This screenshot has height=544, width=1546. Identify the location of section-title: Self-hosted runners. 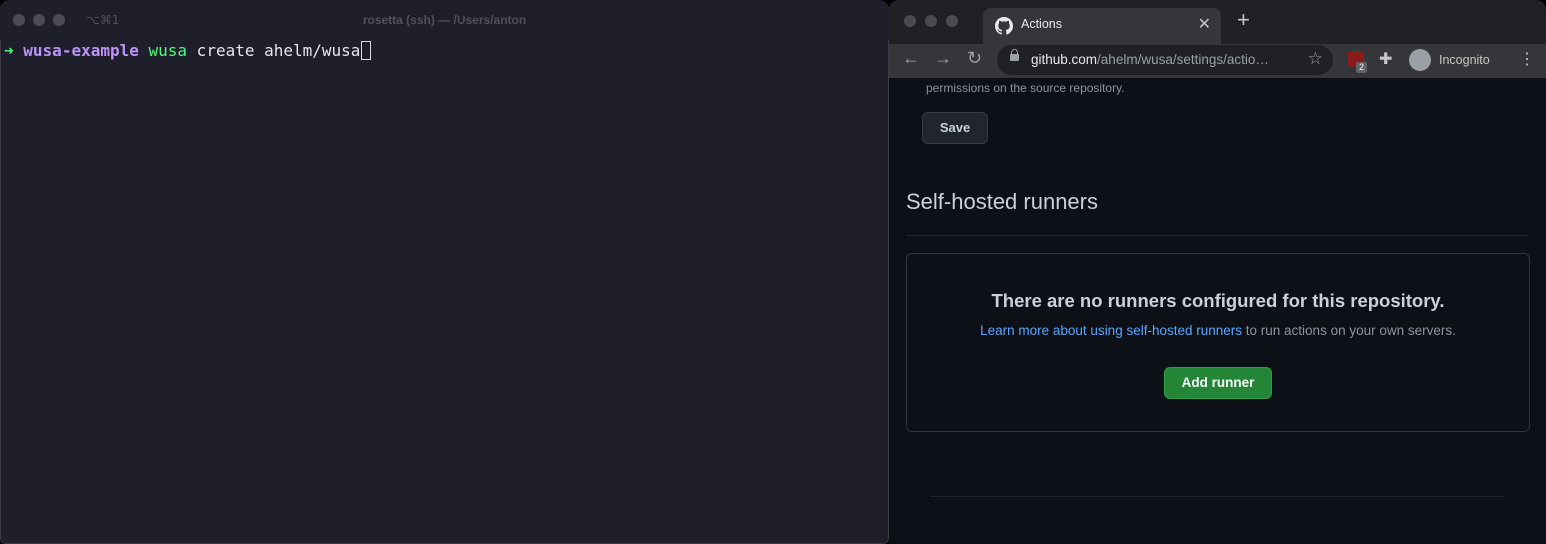
(1002, 201).